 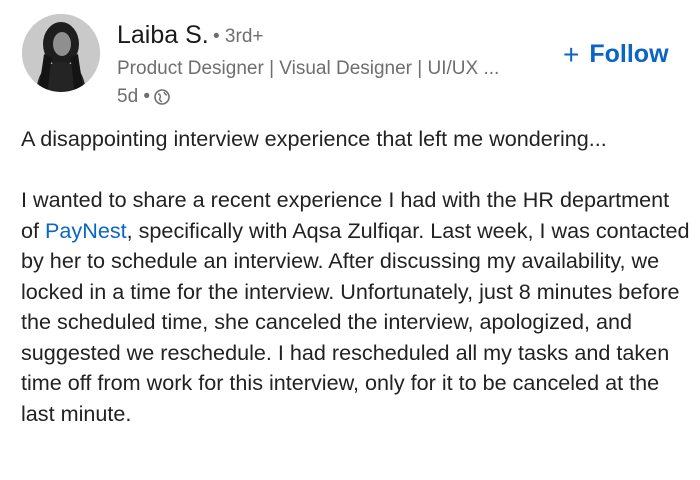 What do you see at coordinates (629, 54) in the screenshot?
I see `follow-label: Follow` at bounding box center [629, 54].